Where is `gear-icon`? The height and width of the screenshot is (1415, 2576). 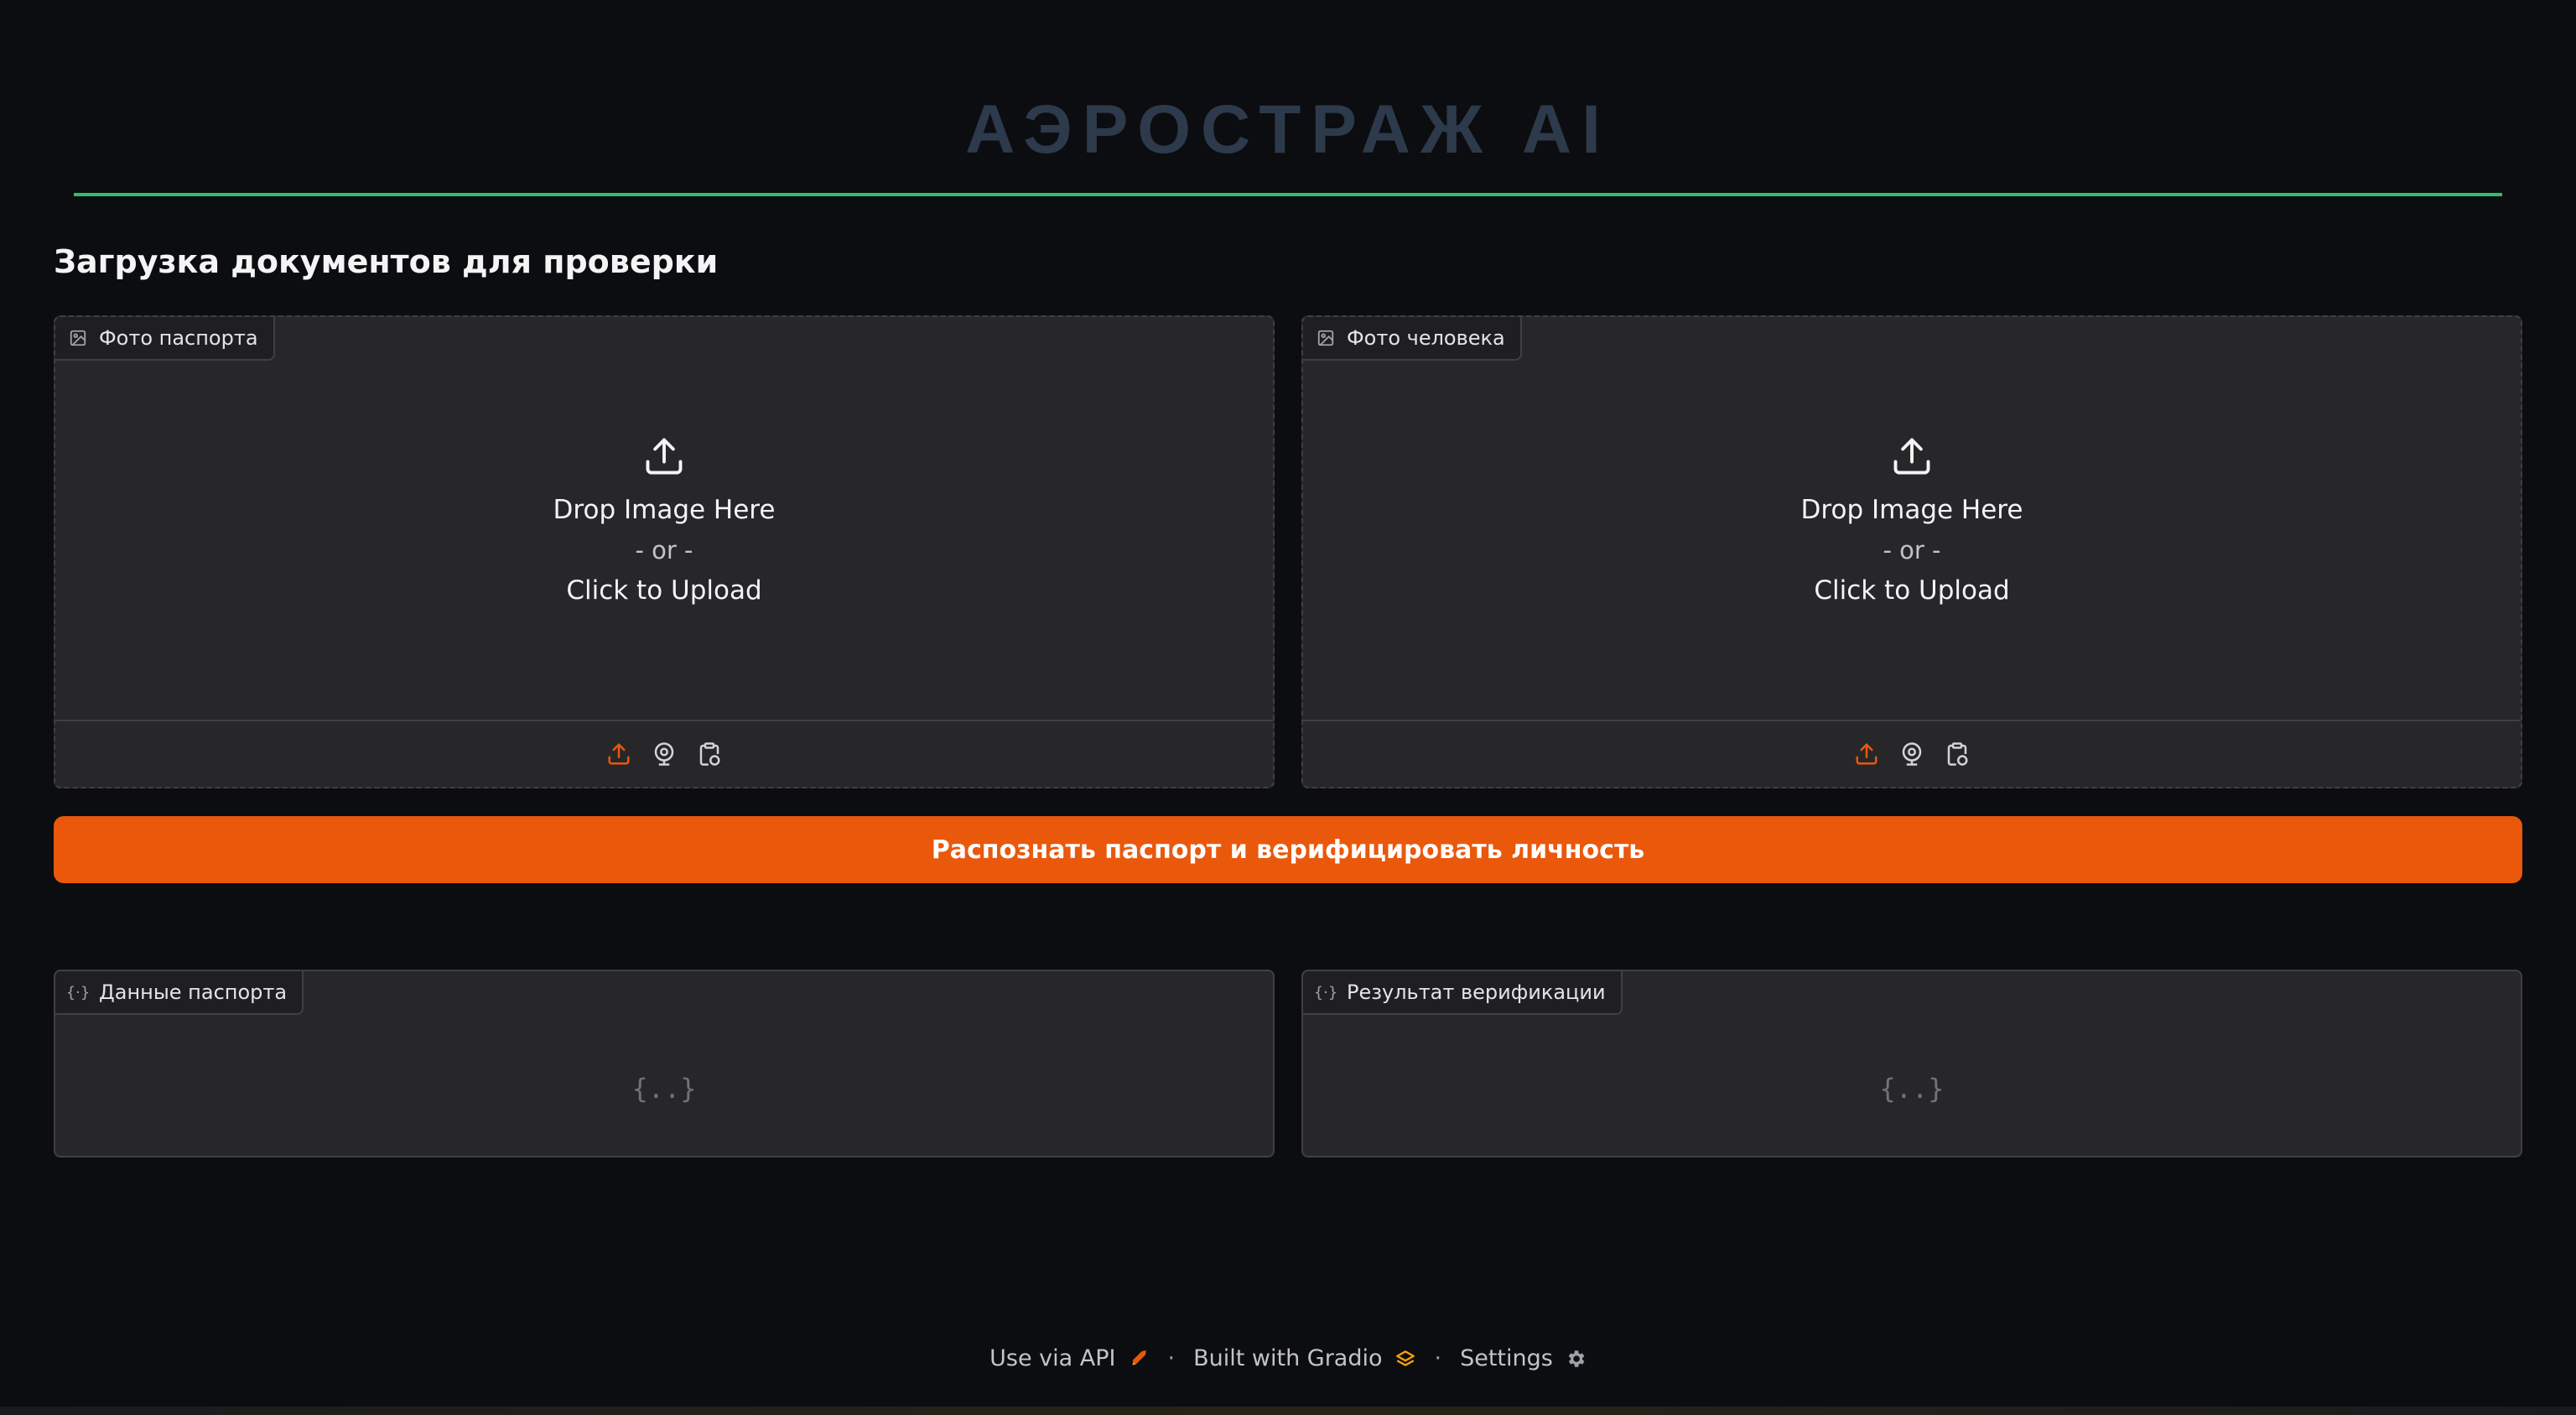
gear-icon is located at coordinates (1576, 1358).